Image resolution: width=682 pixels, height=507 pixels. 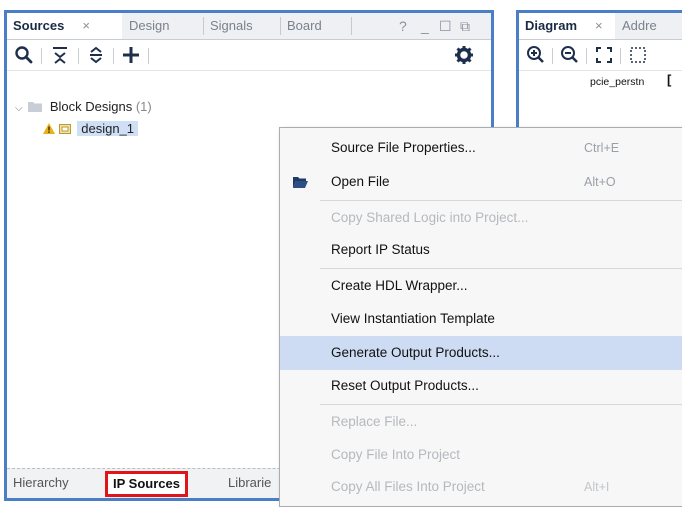 What do you see at coordinates (39, 25) in the screenshot?
I see `tab-sources-label: Sources` at bounding box center [39, 25].